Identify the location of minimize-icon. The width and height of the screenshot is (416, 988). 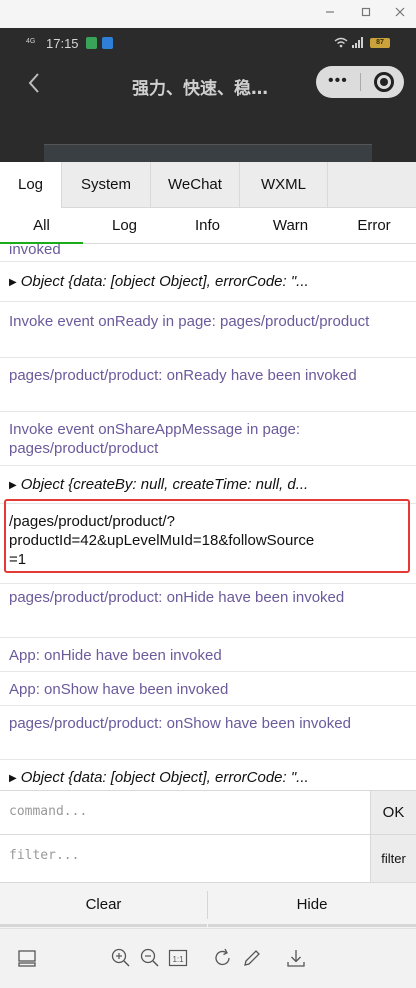
(330, 12).